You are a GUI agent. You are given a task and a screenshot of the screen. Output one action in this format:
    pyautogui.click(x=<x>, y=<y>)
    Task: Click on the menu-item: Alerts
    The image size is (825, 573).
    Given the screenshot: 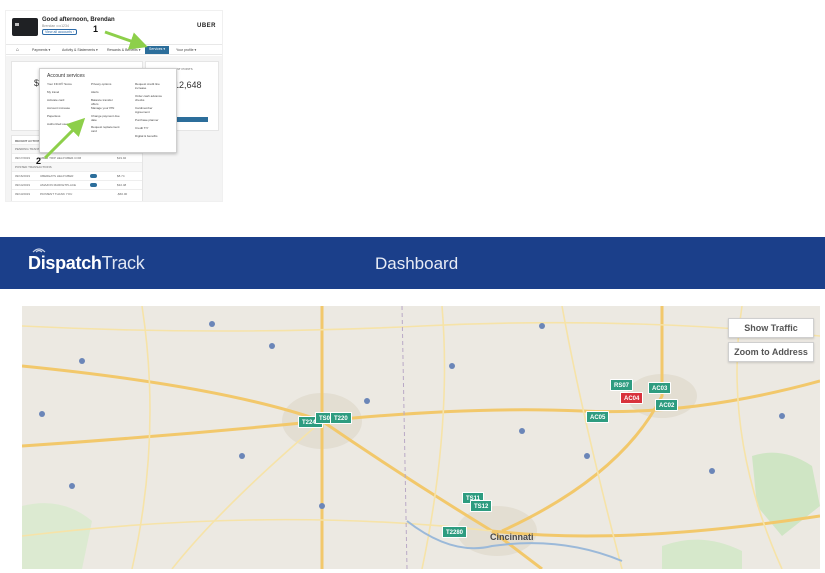 What is the action you would take?
    pyautogui.click(x=106, y=92)
    